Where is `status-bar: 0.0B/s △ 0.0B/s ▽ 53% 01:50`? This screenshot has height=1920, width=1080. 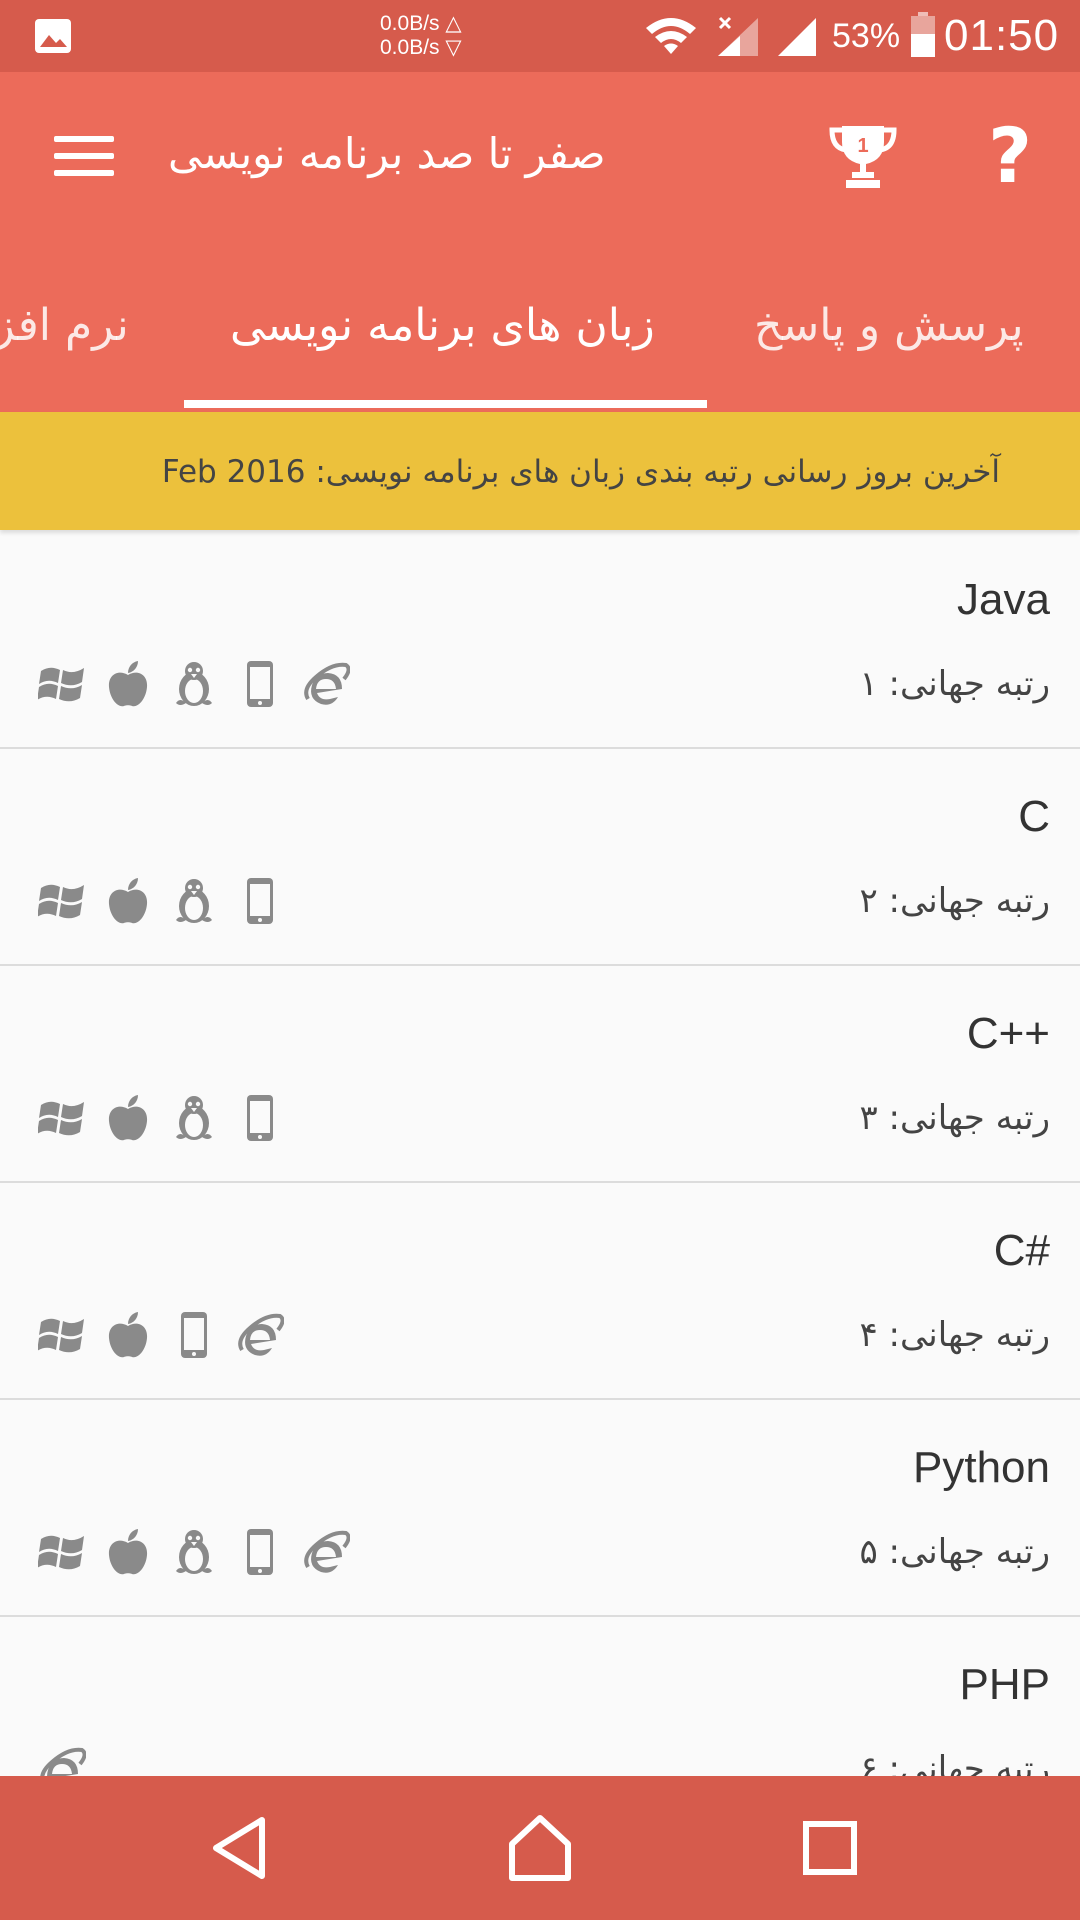 status-bar: 0.0B/s △ 0.0B/s ▽ 53% 01:50 is located at coordinates (540, 36).